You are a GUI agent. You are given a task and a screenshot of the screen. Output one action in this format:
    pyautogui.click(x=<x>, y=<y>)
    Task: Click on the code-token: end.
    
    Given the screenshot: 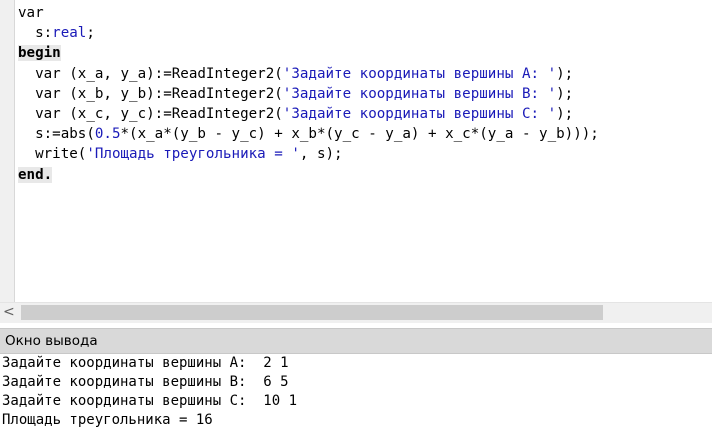 What is the action you would take?
    pyautogui.click(x=35, y=174)
    